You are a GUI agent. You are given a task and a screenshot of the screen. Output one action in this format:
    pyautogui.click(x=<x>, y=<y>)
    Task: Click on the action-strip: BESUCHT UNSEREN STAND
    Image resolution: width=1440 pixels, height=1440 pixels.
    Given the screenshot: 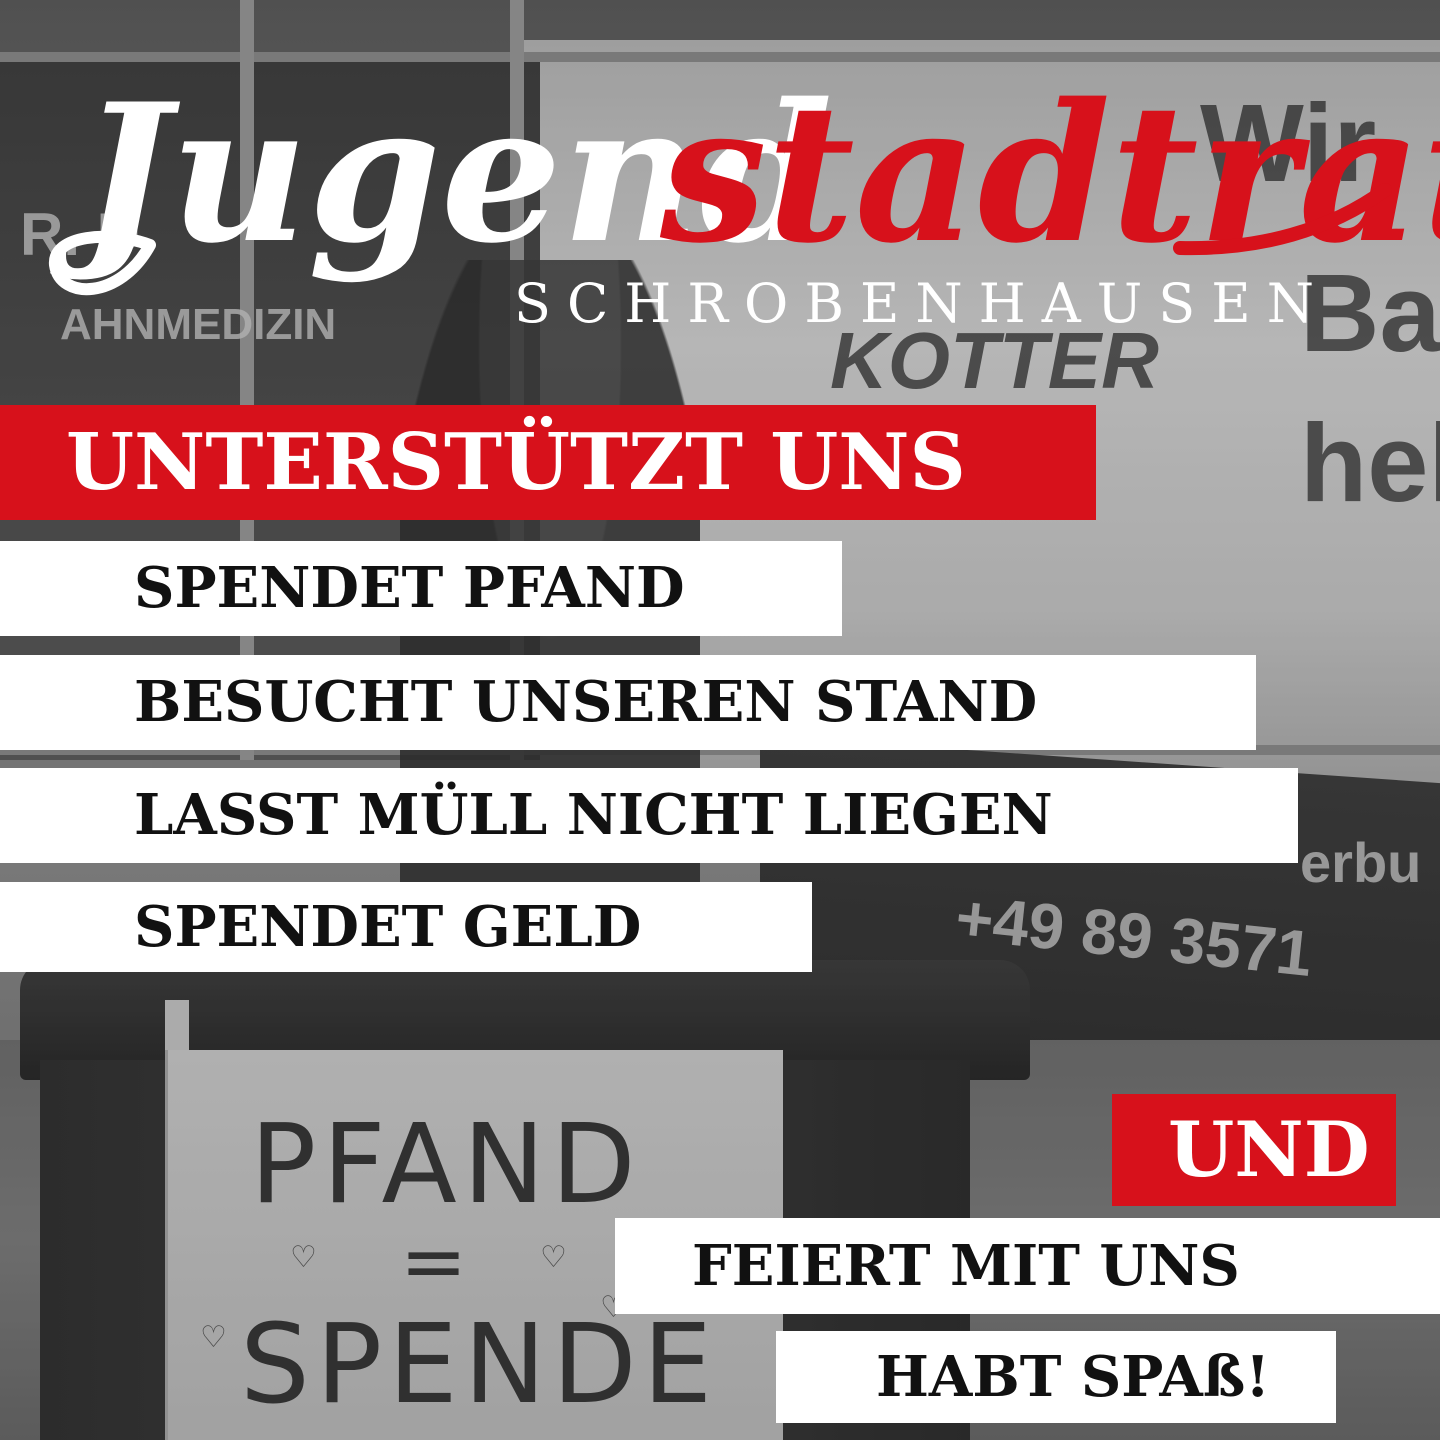 What is the action you would take?
    pyautogui.click(x=628, y=702)
    